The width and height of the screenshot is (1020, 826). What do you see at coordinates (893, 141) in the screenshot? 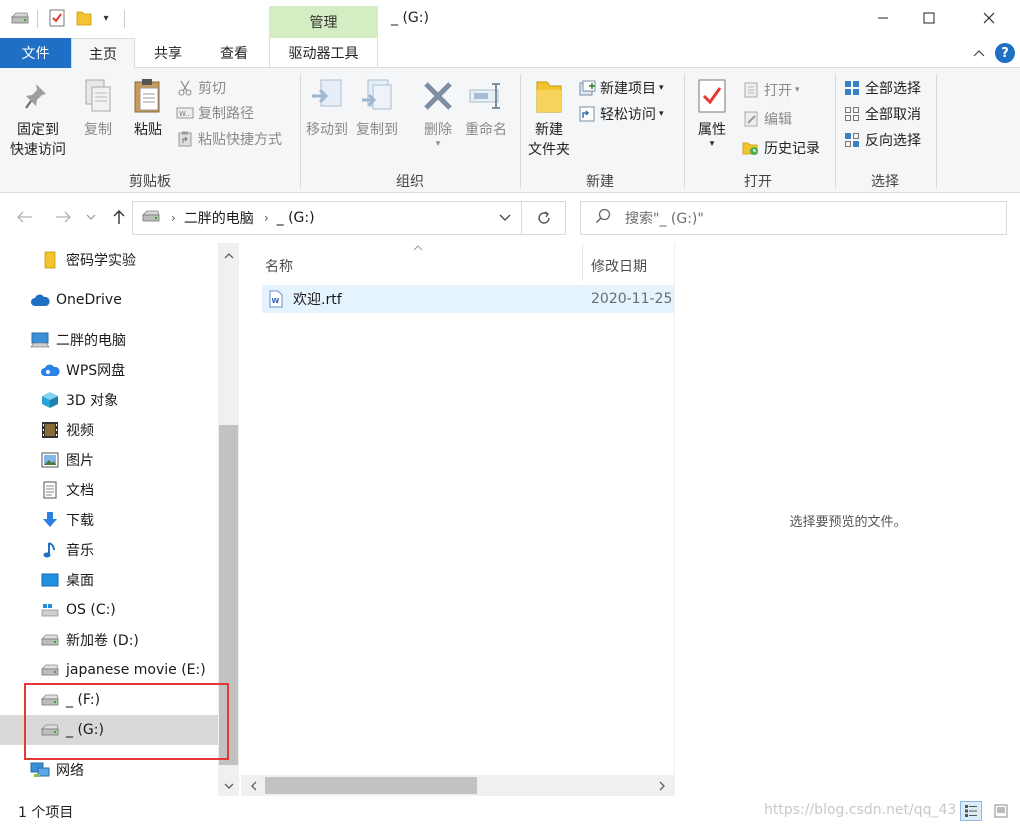
I see `invert-selection-label: 反向选择` at bounding box center [893, 141].